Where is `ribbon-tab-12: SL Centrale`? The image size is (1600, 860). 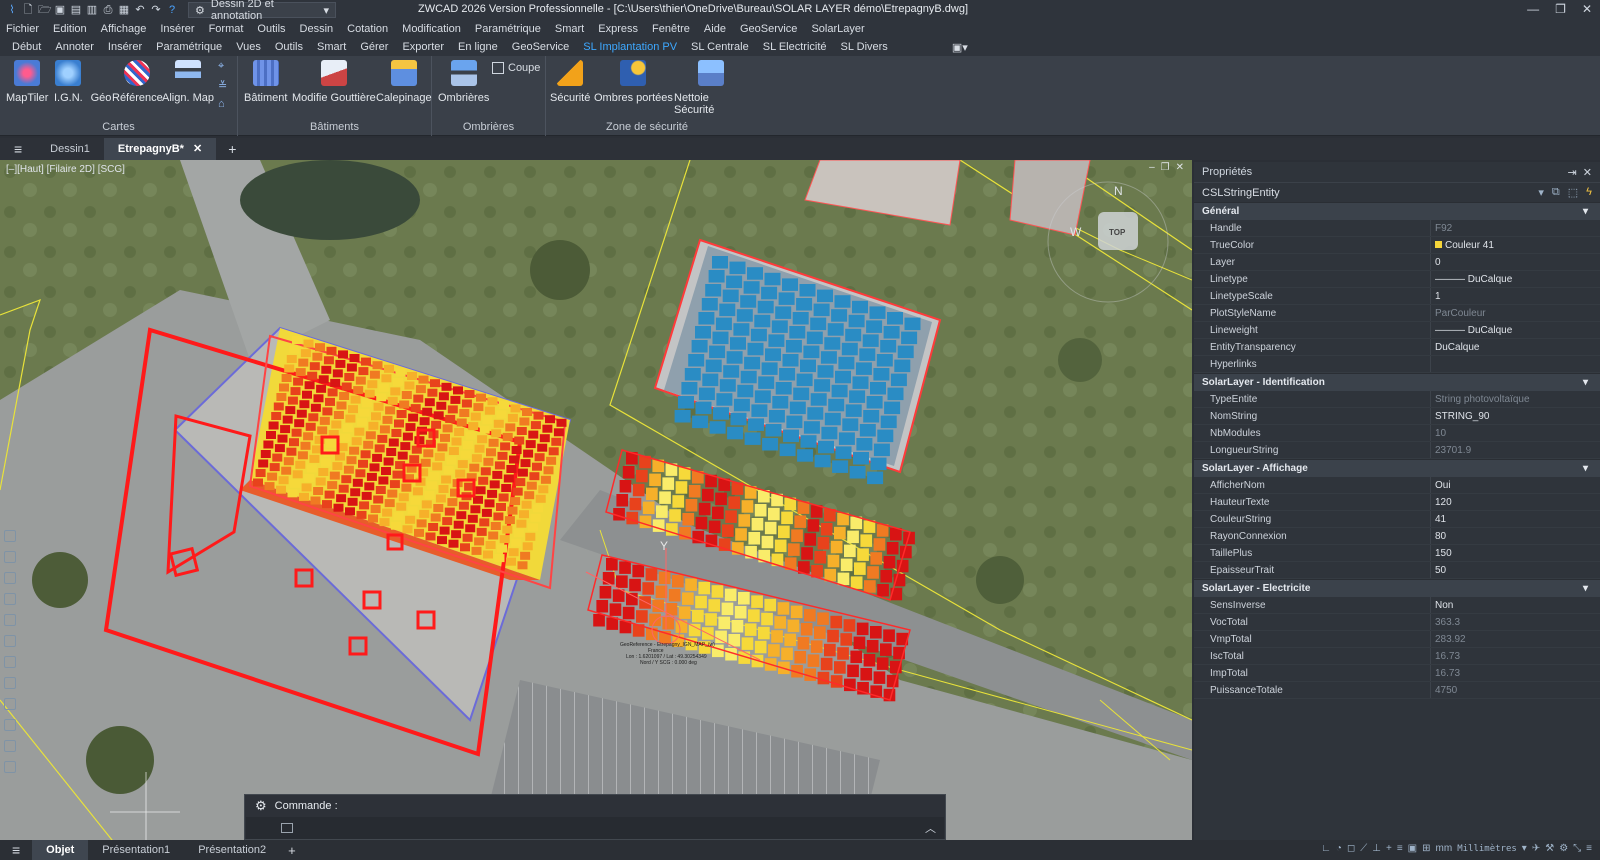 ribbon-tab-12: SL Centrale is located at coordinates (720, 47).